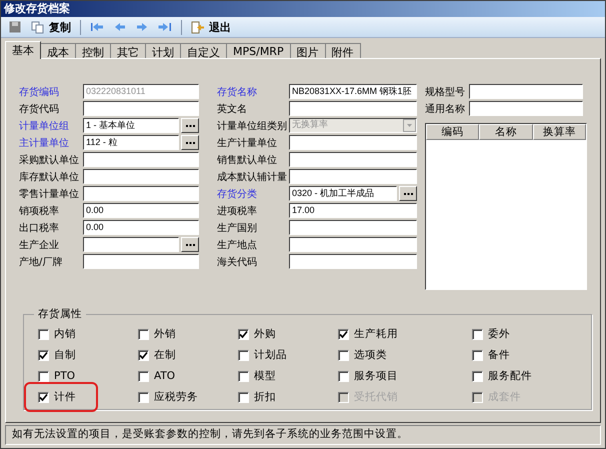 The height and width of the screenshot is (449, 606). I want to click on tab: 计划, so click(163, 51).